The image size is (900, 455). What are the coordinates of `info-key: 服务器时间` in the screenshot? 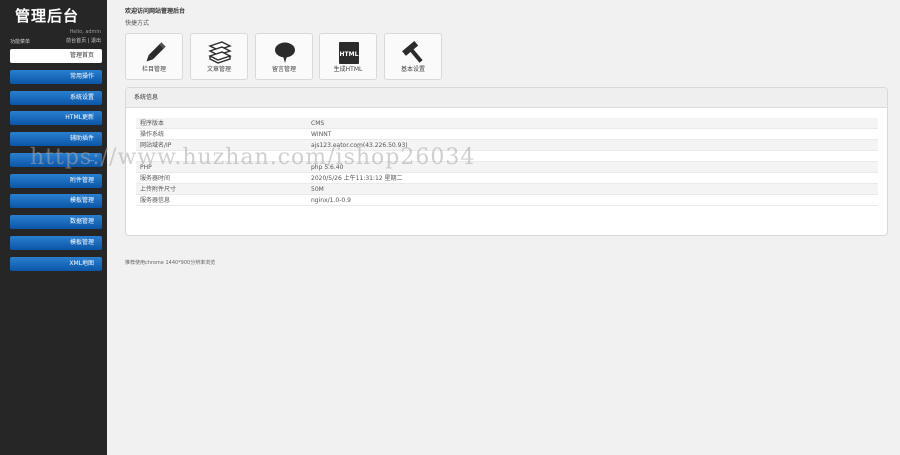 It's located at (155, 178).